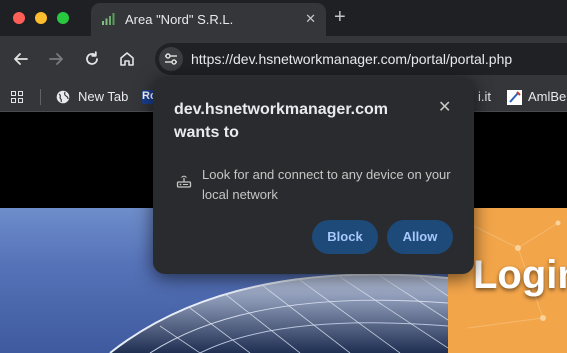 Image resolution: width=567 pixels, height=353 pixels. Describe the element at coordinates (345, 237) in the screenshot. I see `block-button: Block` at that location.